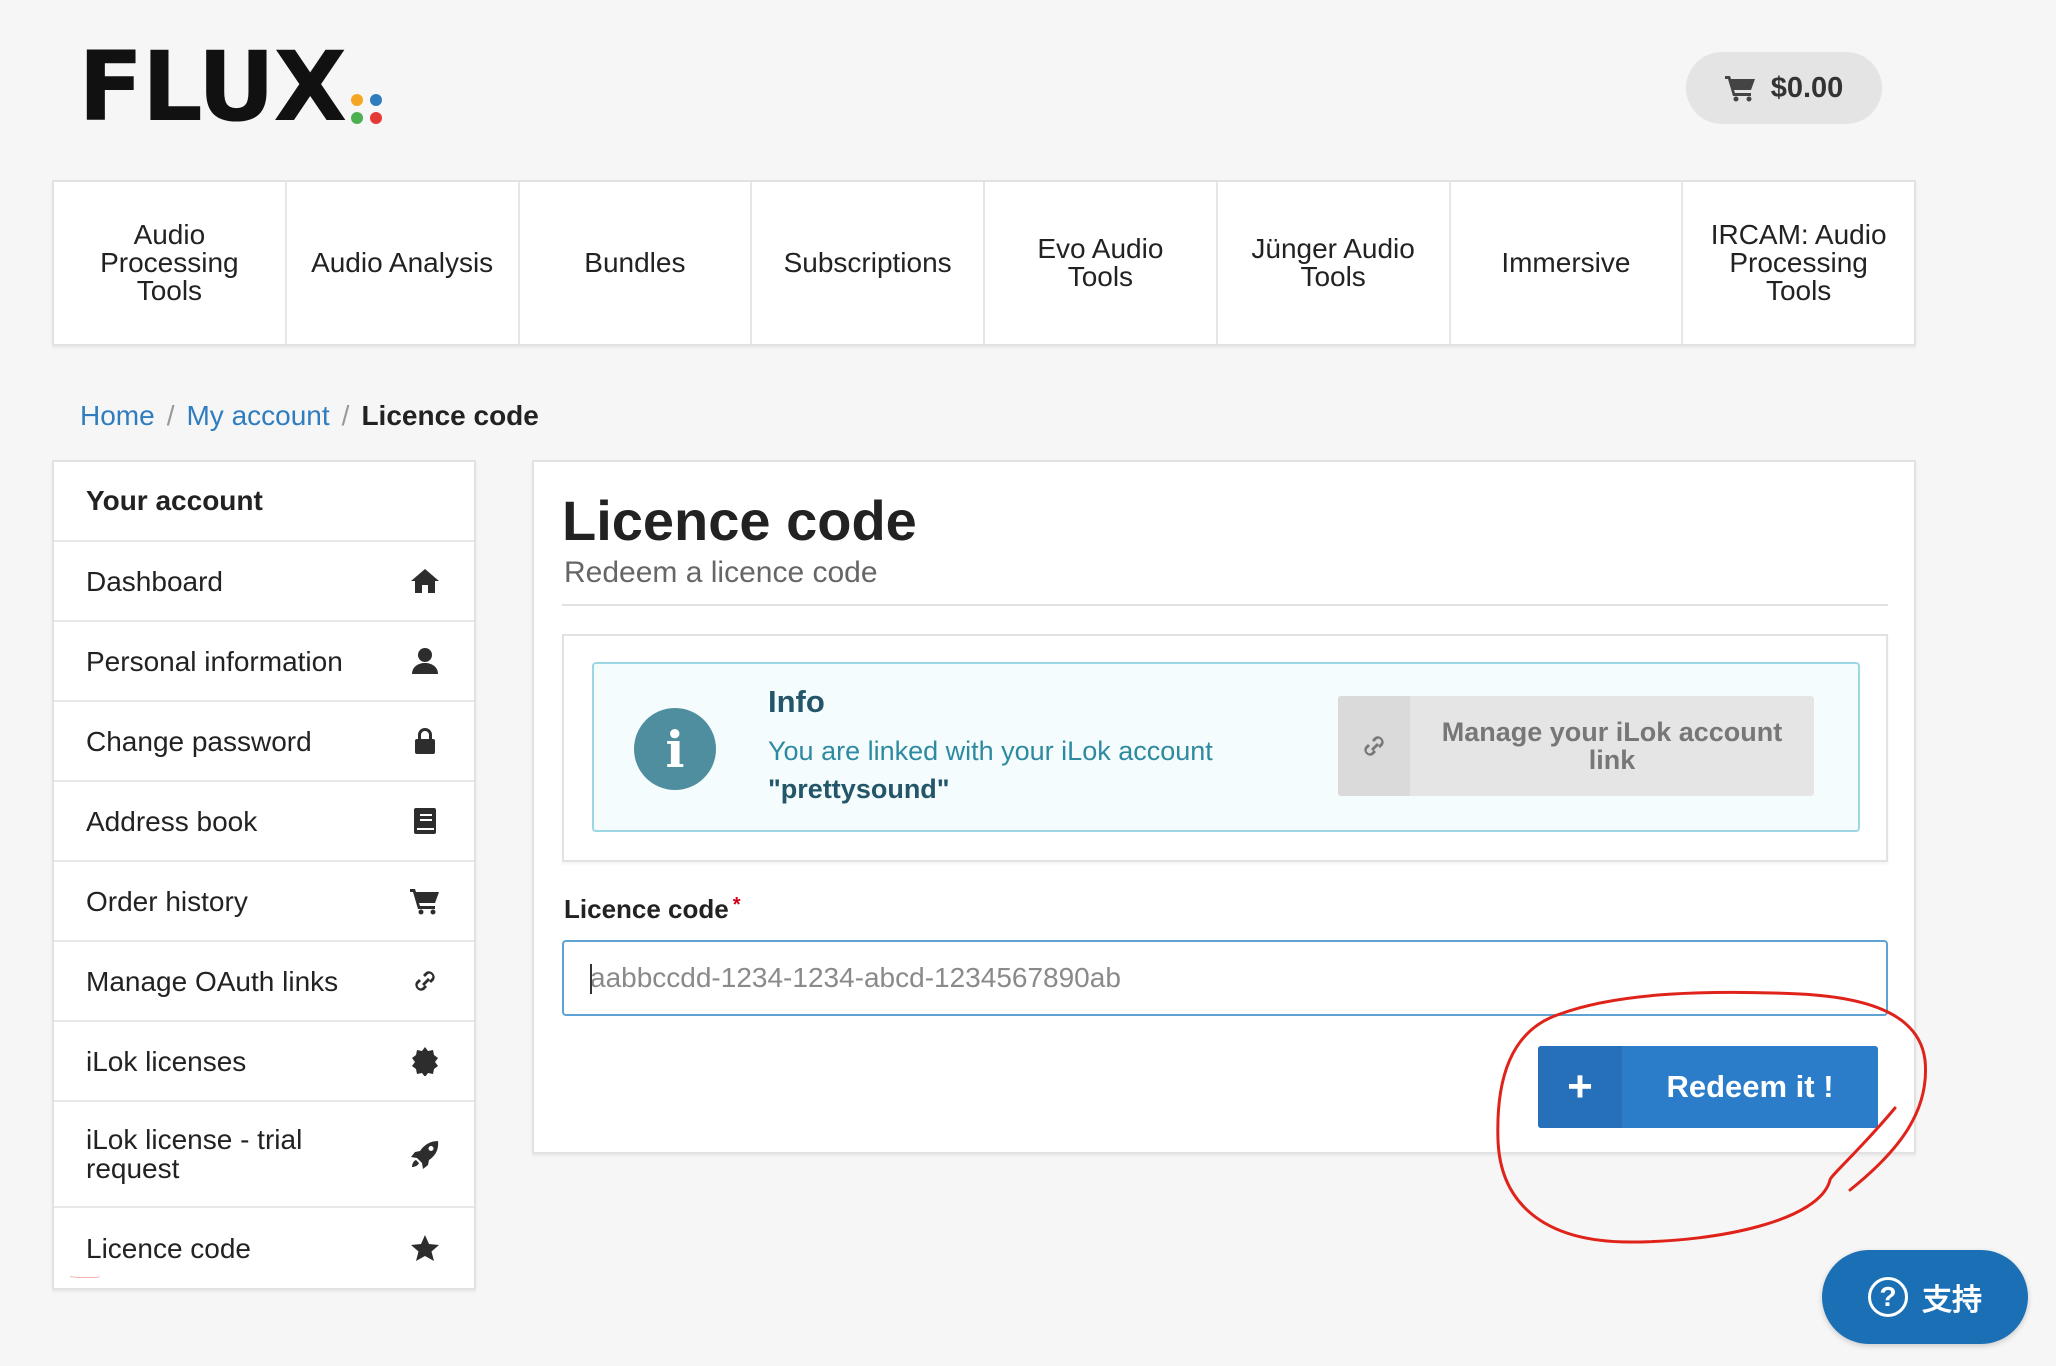  What do you see at coordinates (425, 661) in the screenshot?
I see `user-icon` at bounding box center [425, 661].